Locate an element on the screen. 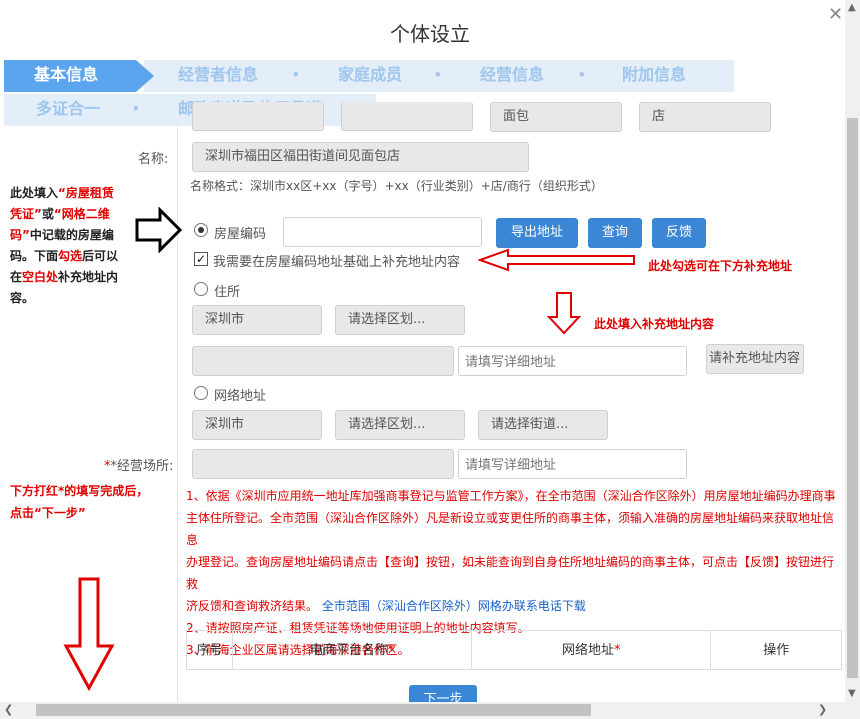  query-button: 查询 is located at coordinates (615, 233).